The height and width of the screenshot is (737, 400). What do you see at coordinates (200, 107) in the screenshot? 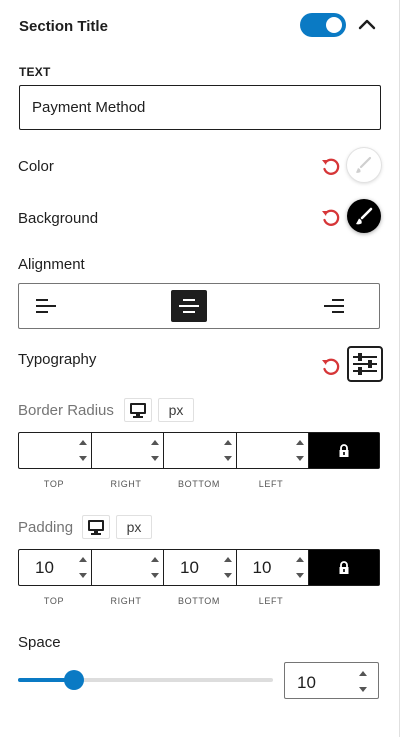
I see `text-input: Payment Method` at bounding box center [200, 107].